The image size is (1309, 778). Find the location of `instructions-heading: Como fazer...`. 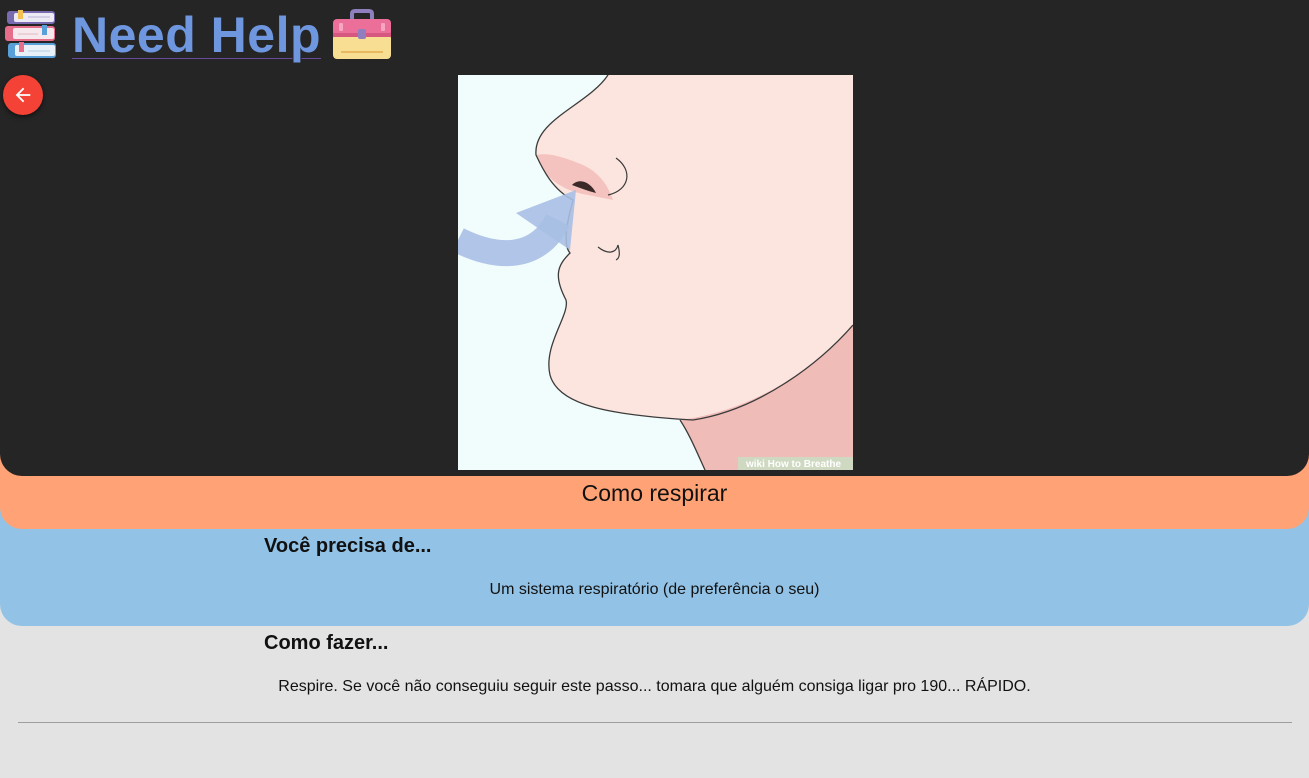

instructions-heading: Como fazer... is located at coordinates (326, 643).